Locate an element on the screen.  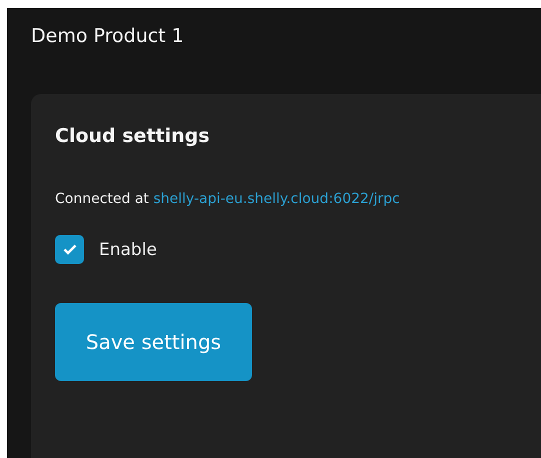
check-icon is located at coordinates (69, 249).